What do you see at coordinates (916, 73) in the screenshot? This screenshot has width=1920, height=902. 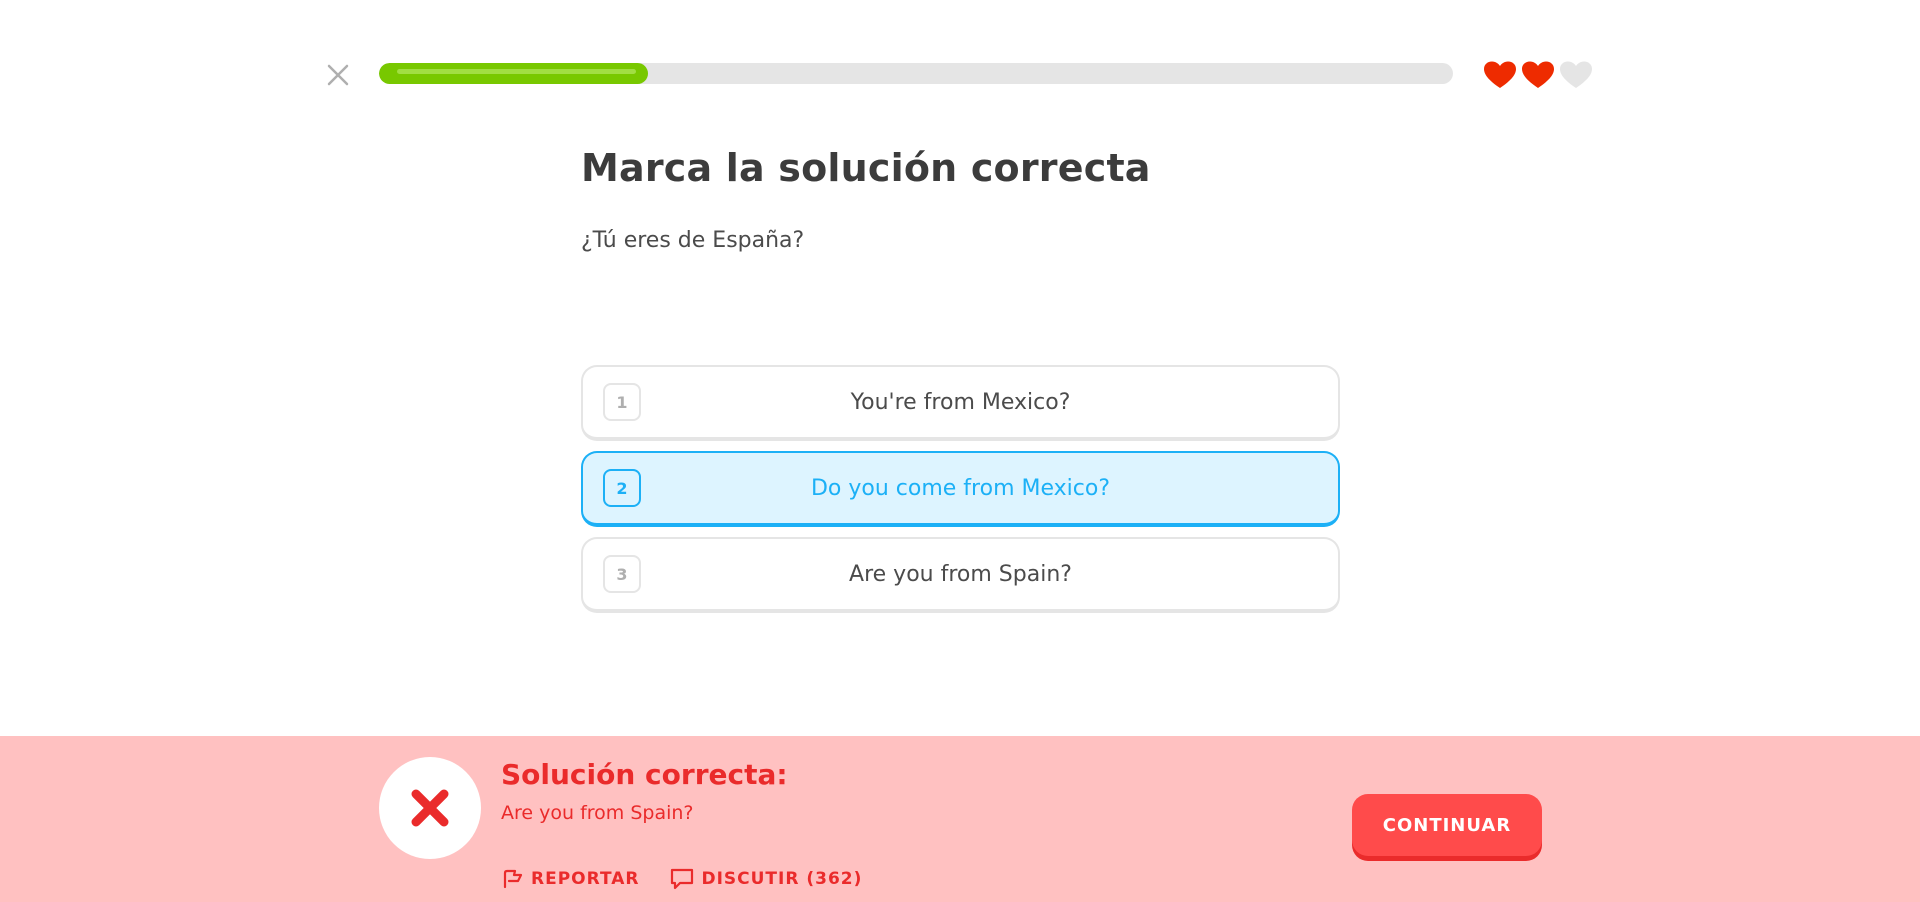 I see `progress-bar` at bounding box center [916, 73].